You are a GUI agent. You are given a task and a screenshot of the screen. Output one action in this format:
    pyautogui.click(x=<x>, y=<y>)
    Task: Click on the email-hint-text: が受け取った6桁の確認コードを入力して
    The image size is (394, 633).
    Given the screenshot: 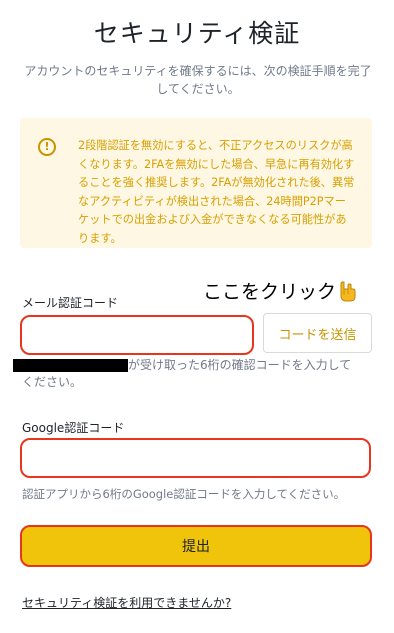 What is the action you would take?
    pyautogui.click(x=240, y=365)
    